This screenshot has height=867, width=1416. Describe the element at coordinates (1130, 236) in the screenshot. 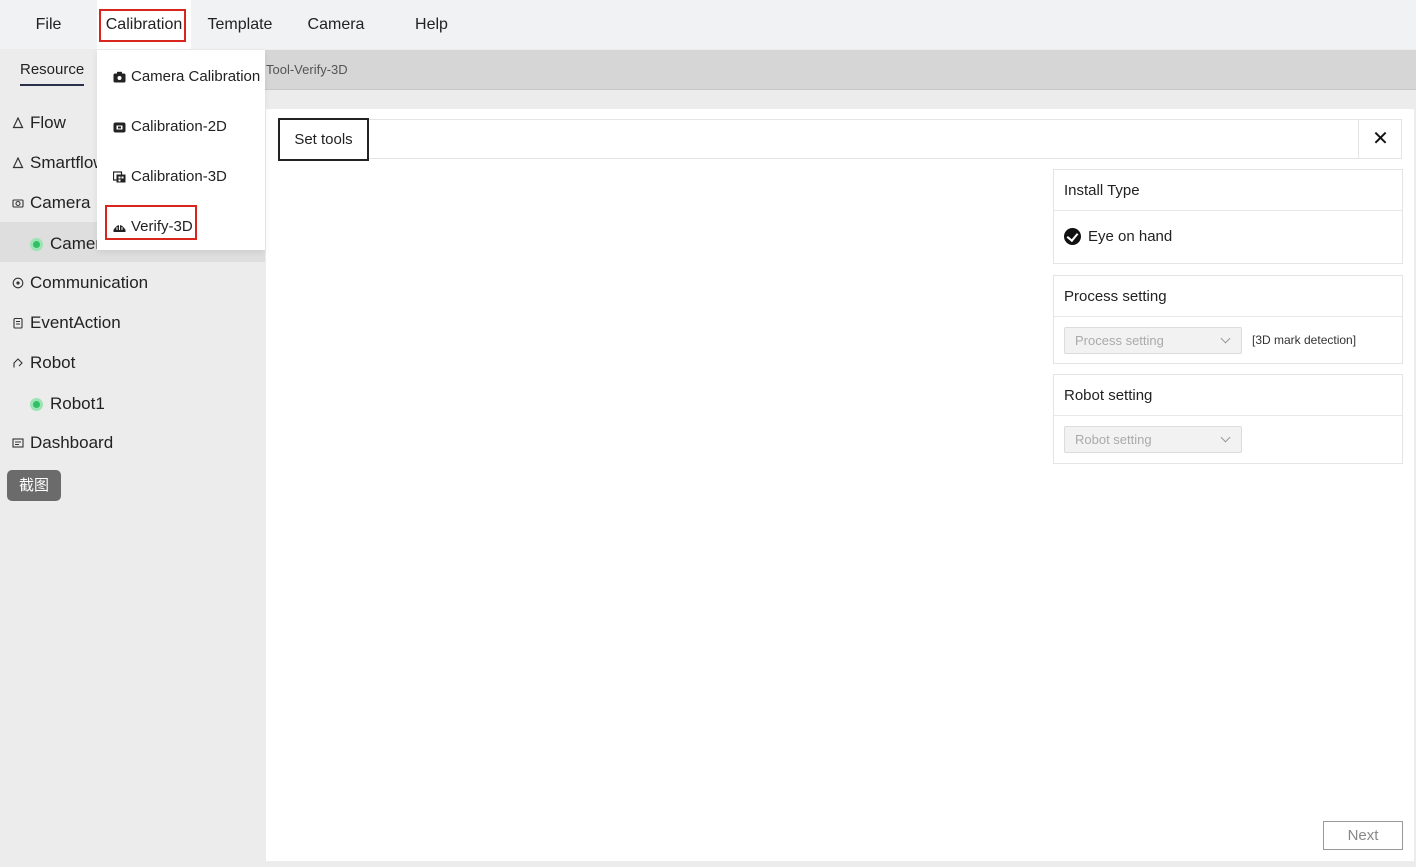

I see `eye-on-hand-label: Eye on hand` at that location.